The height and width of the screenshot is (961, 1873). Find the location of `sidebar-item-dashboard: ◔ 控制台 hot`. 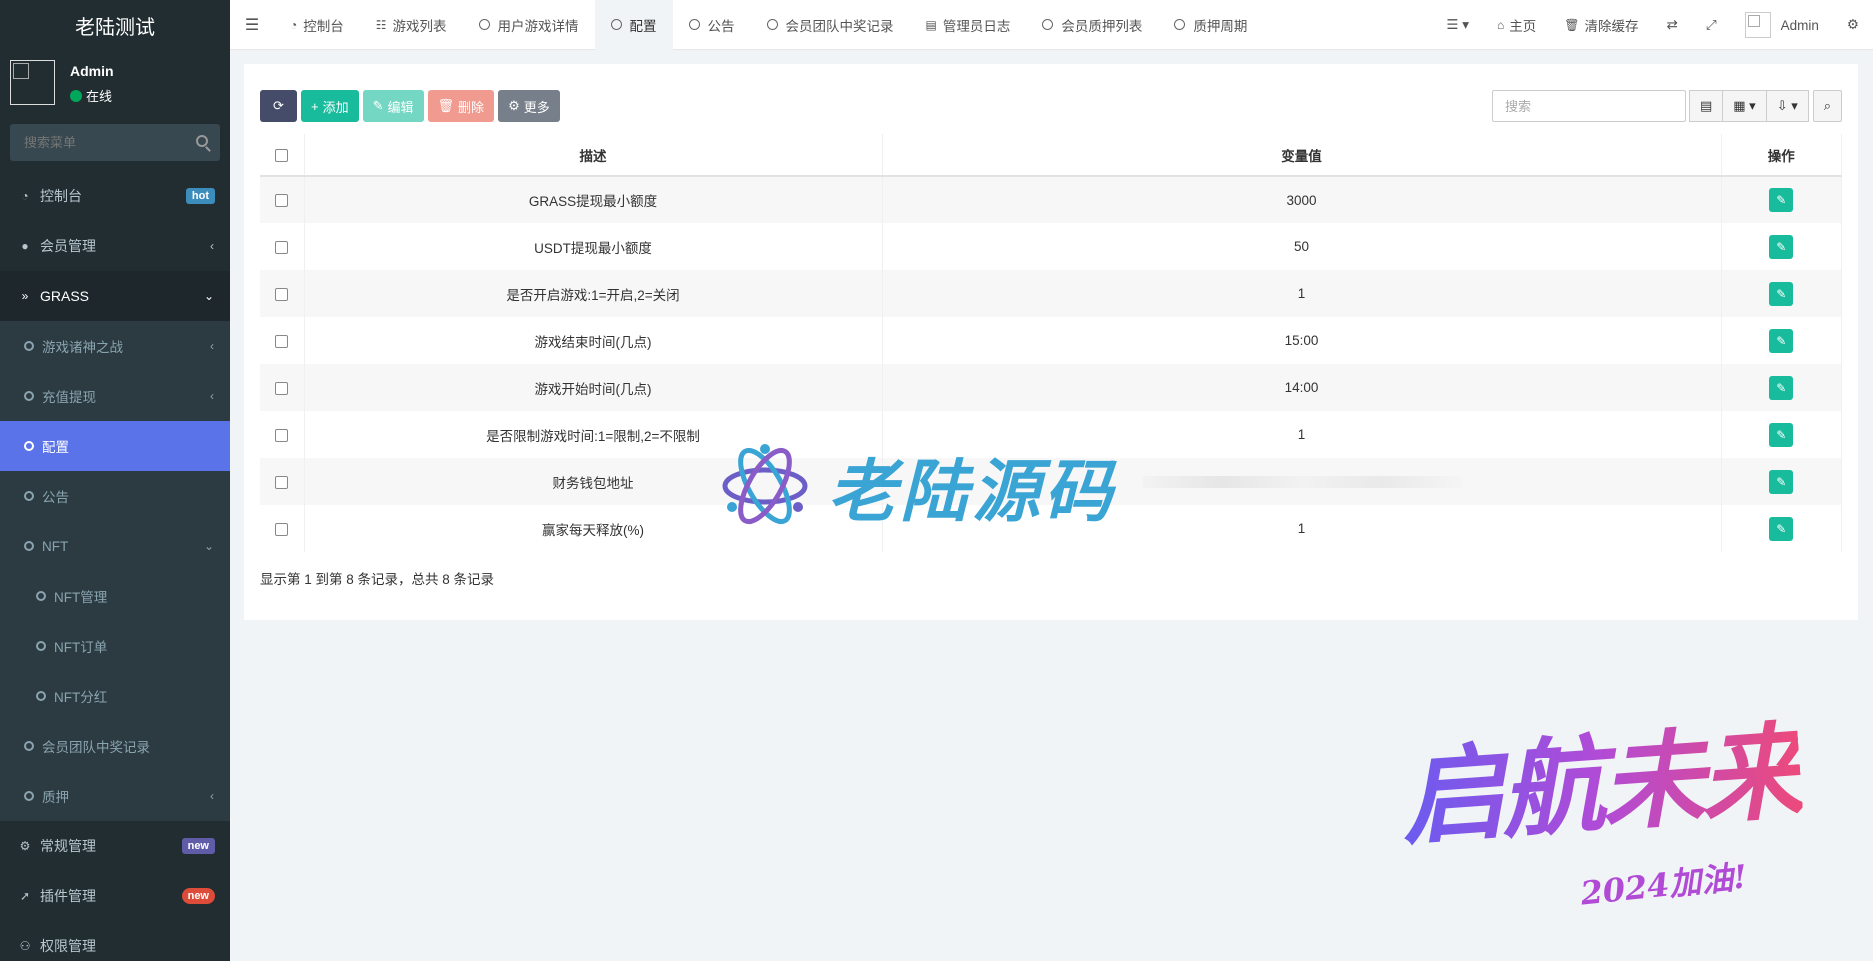

sidebar-item-dashboard: ◔ 控制台 hot is located at coordinates (115, 196).